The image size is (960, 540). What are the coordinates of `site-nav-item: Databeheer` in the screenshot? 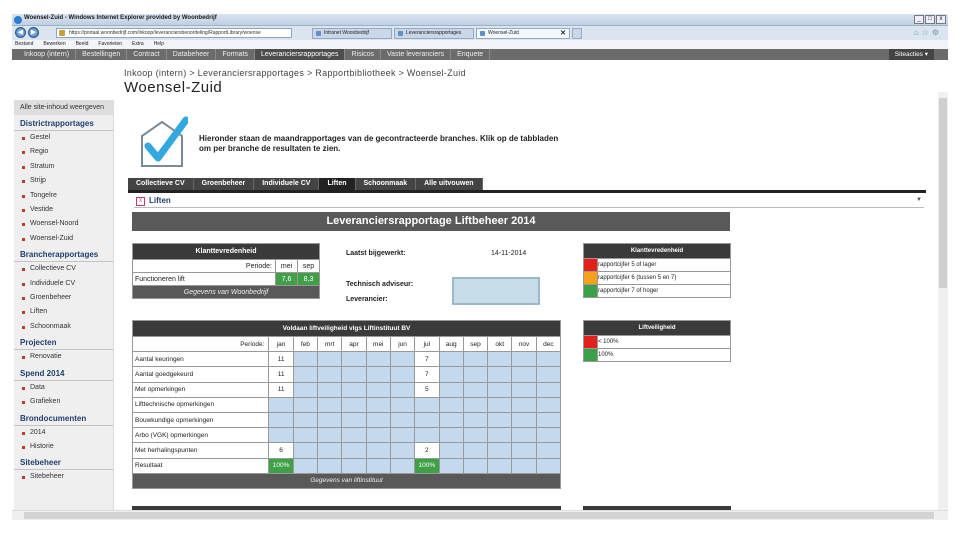 It's located at (192, 54).